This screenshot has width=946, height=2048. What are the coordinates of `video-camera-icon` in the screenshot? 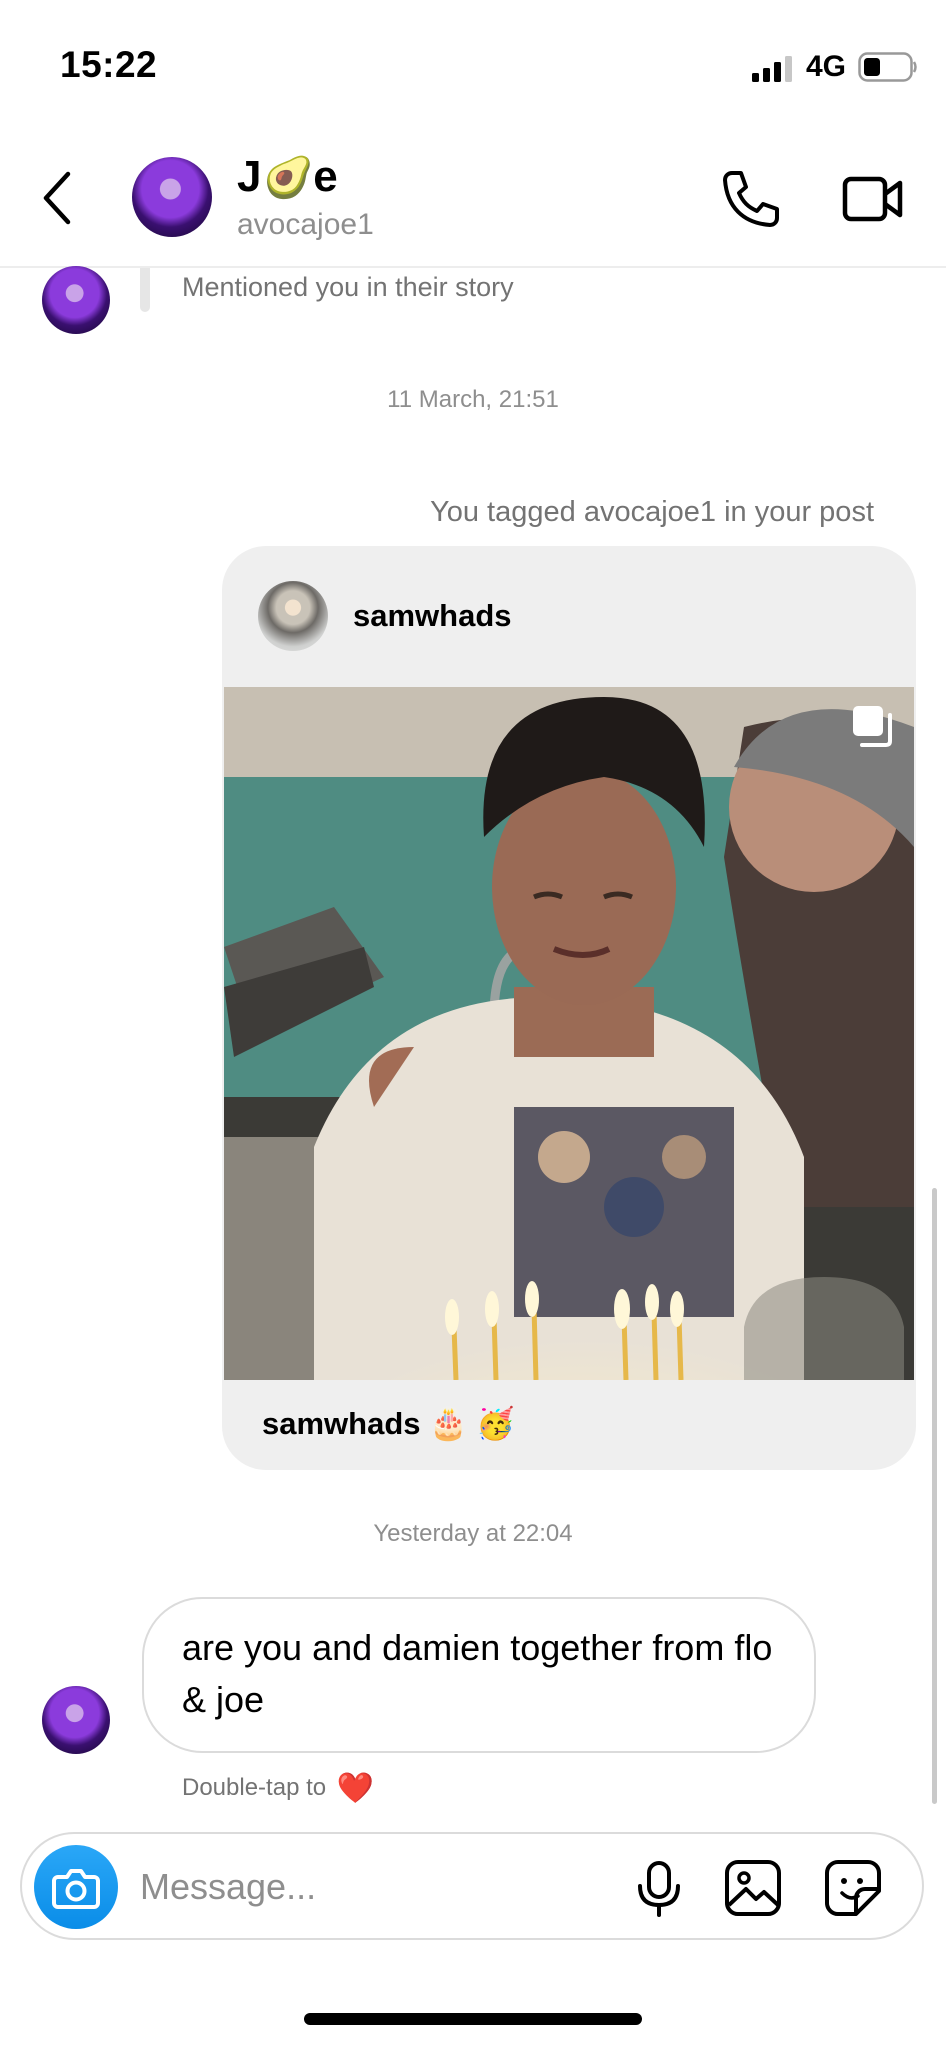 It's located at (873, 199).